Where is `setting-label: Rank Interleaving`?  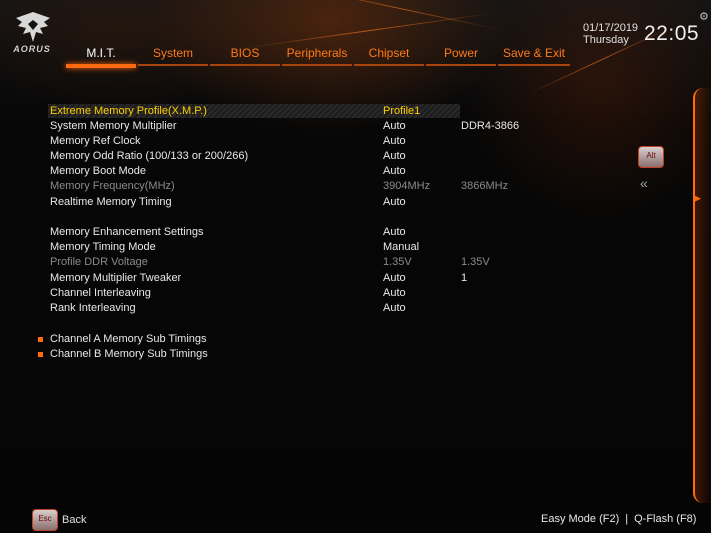
setting-label: Rank Interleaving is located at coordinates (93, 308).